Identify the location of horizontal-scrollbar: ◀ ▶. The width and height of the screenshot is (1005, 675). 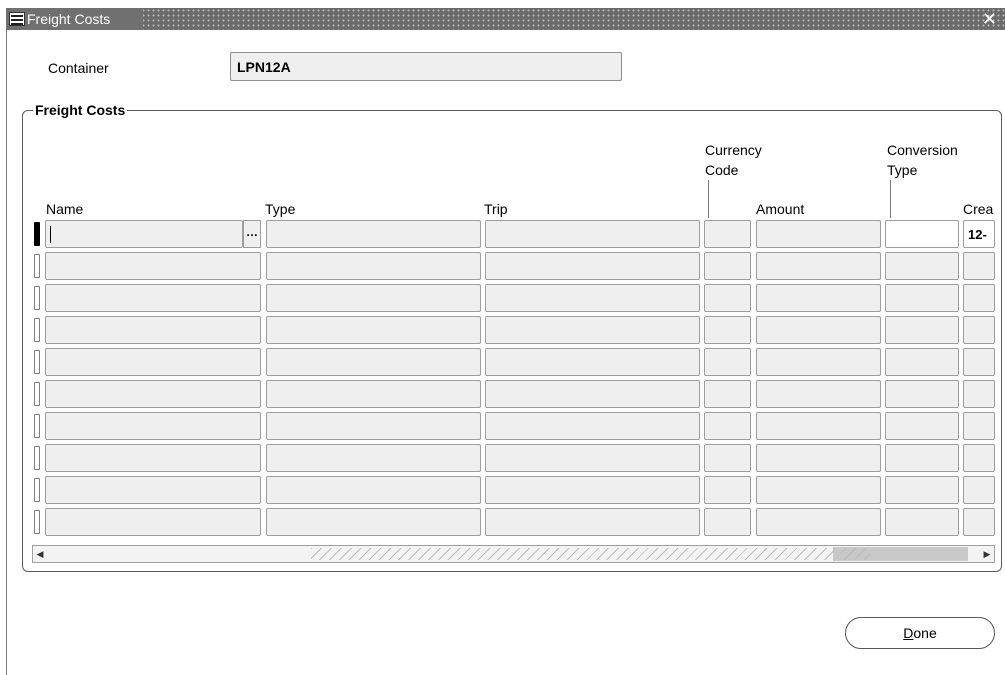
(513, 554).